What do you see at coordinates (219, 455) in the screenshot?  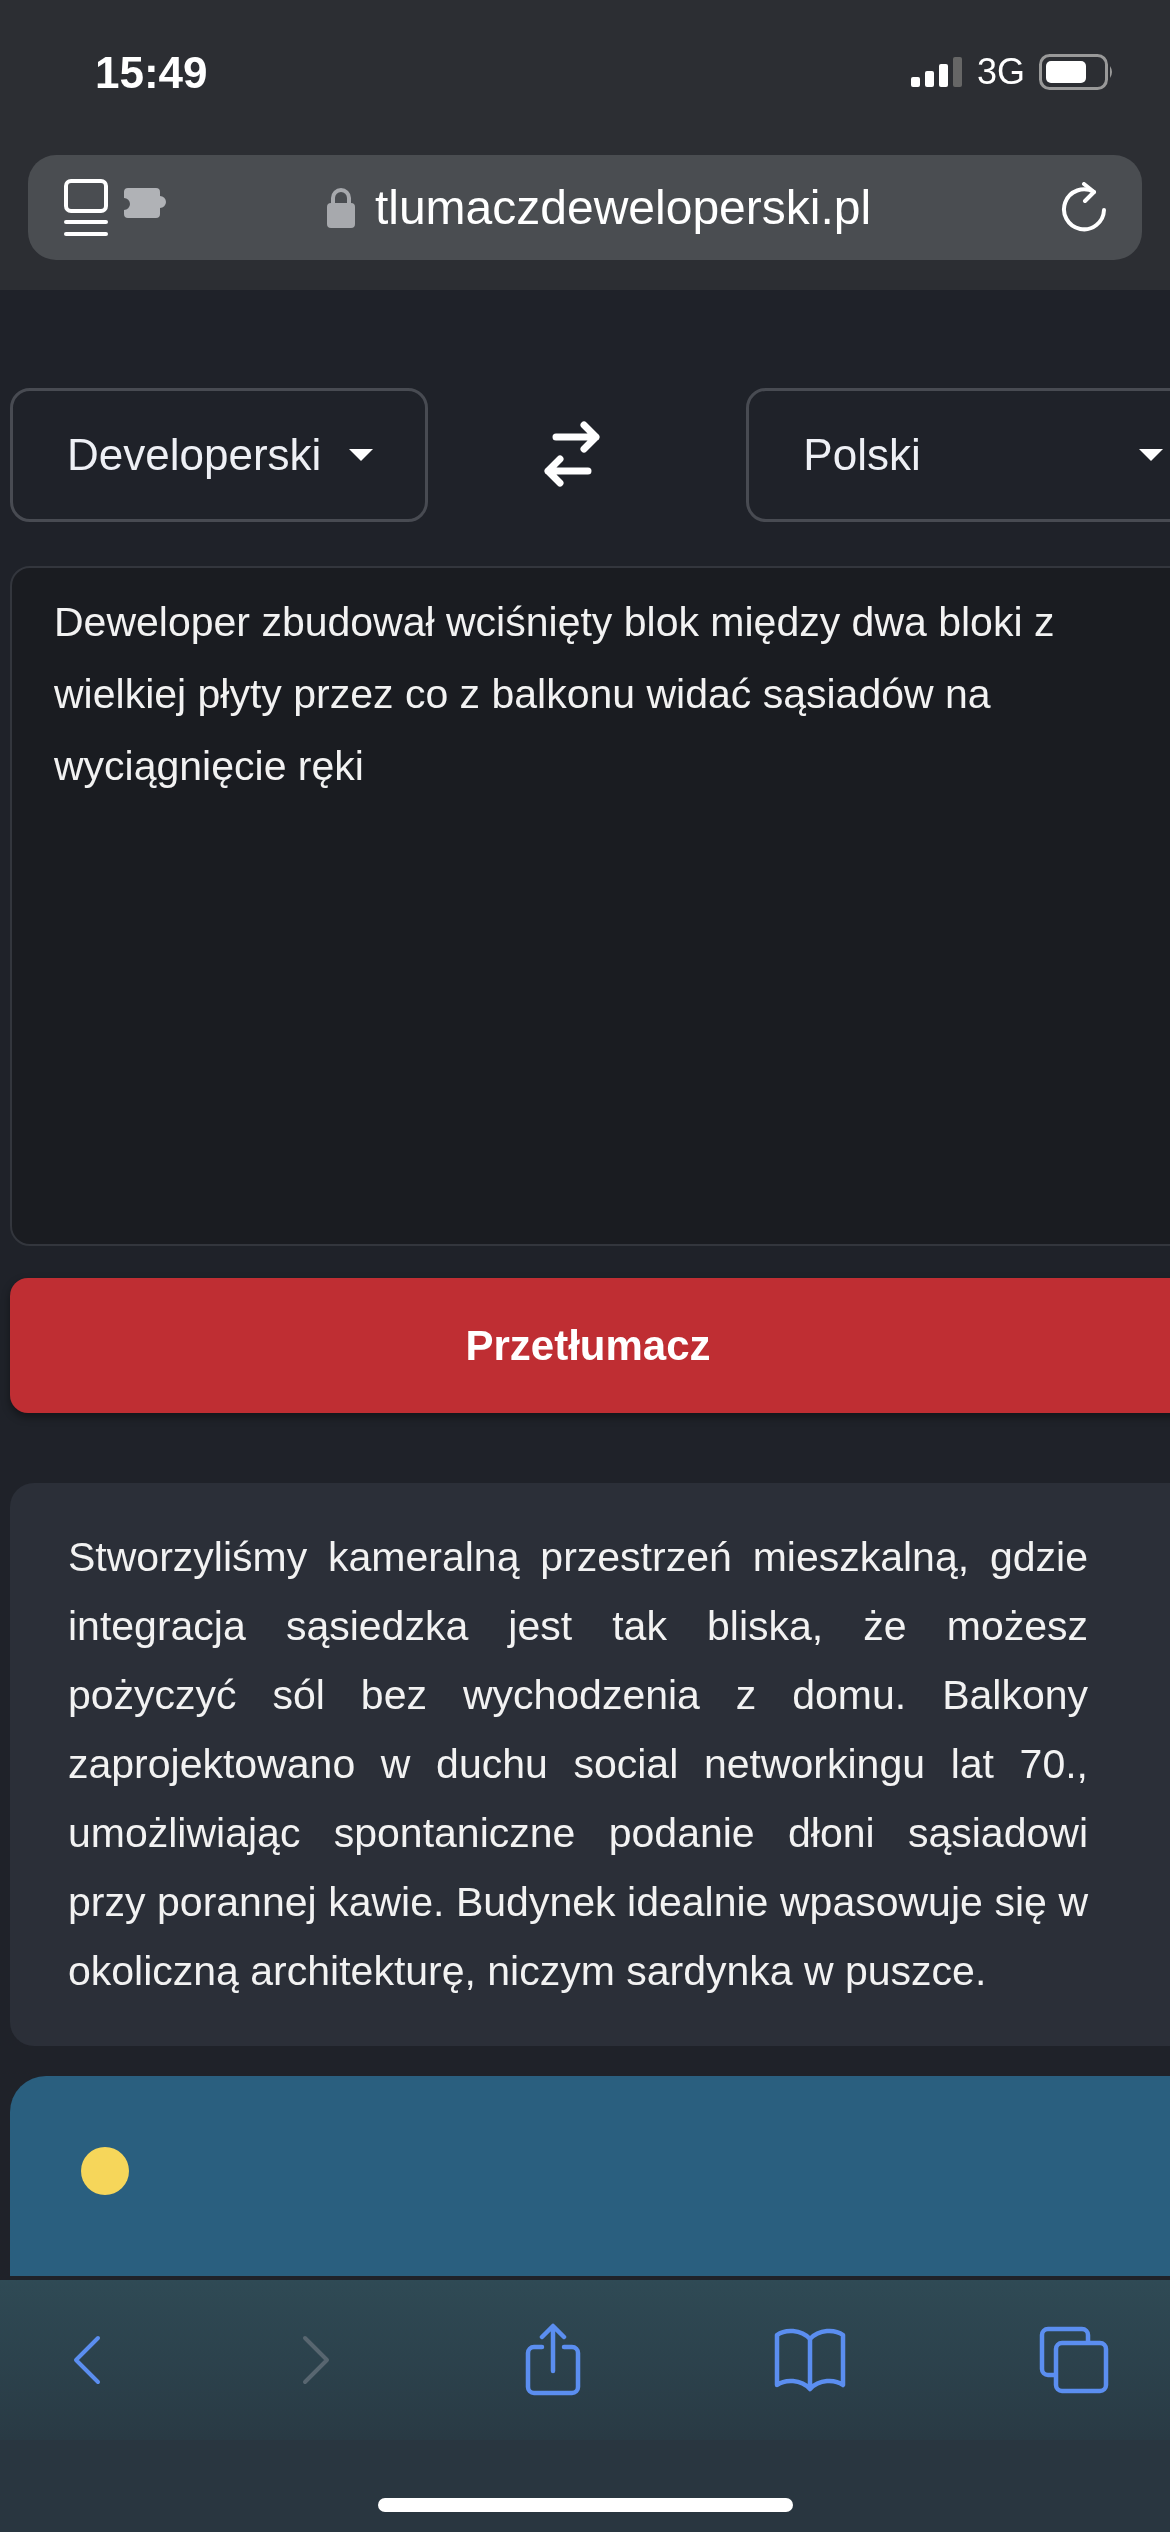 I see `source-language-select: Developerski` at bounding box center [219, 455].